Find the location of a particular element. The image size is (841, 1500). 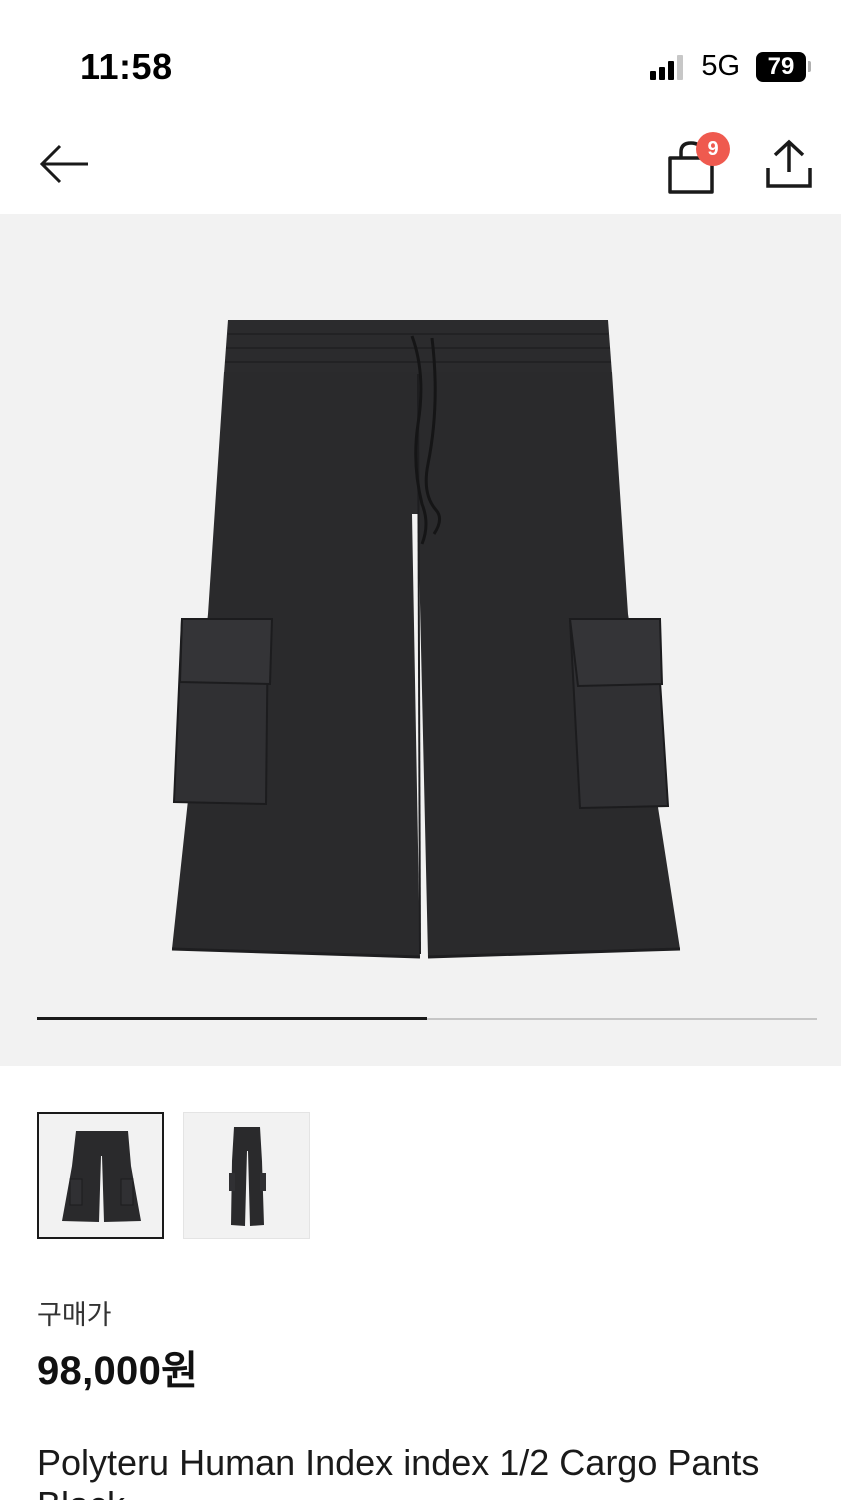

back-button is located at coordinates (64, 164).